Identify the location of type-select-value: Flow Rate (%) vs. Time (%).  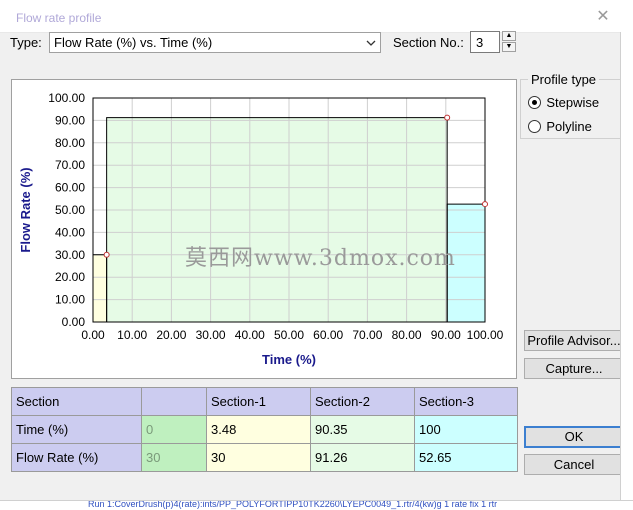
(133, 42).